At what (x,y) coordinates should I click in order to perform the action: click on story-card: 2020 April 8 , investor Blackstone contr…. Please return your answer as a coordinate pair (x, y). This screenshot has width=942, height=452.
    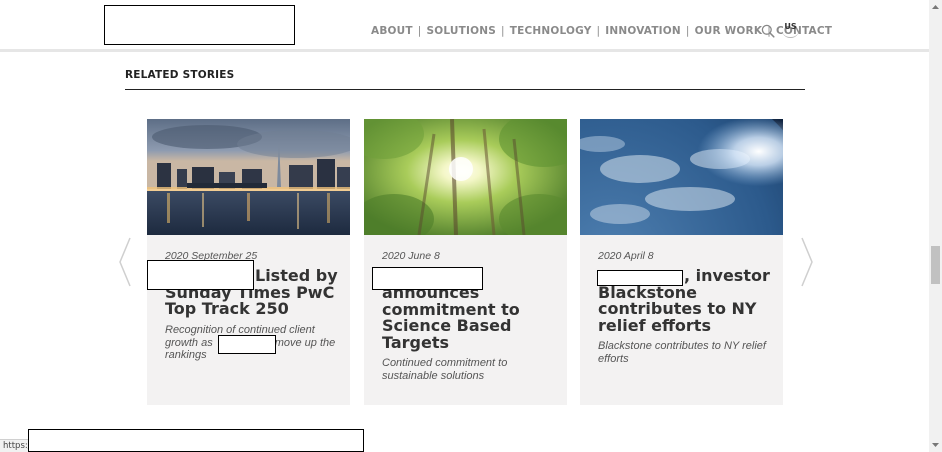
    Looking at the image, I should click on (681, 262).